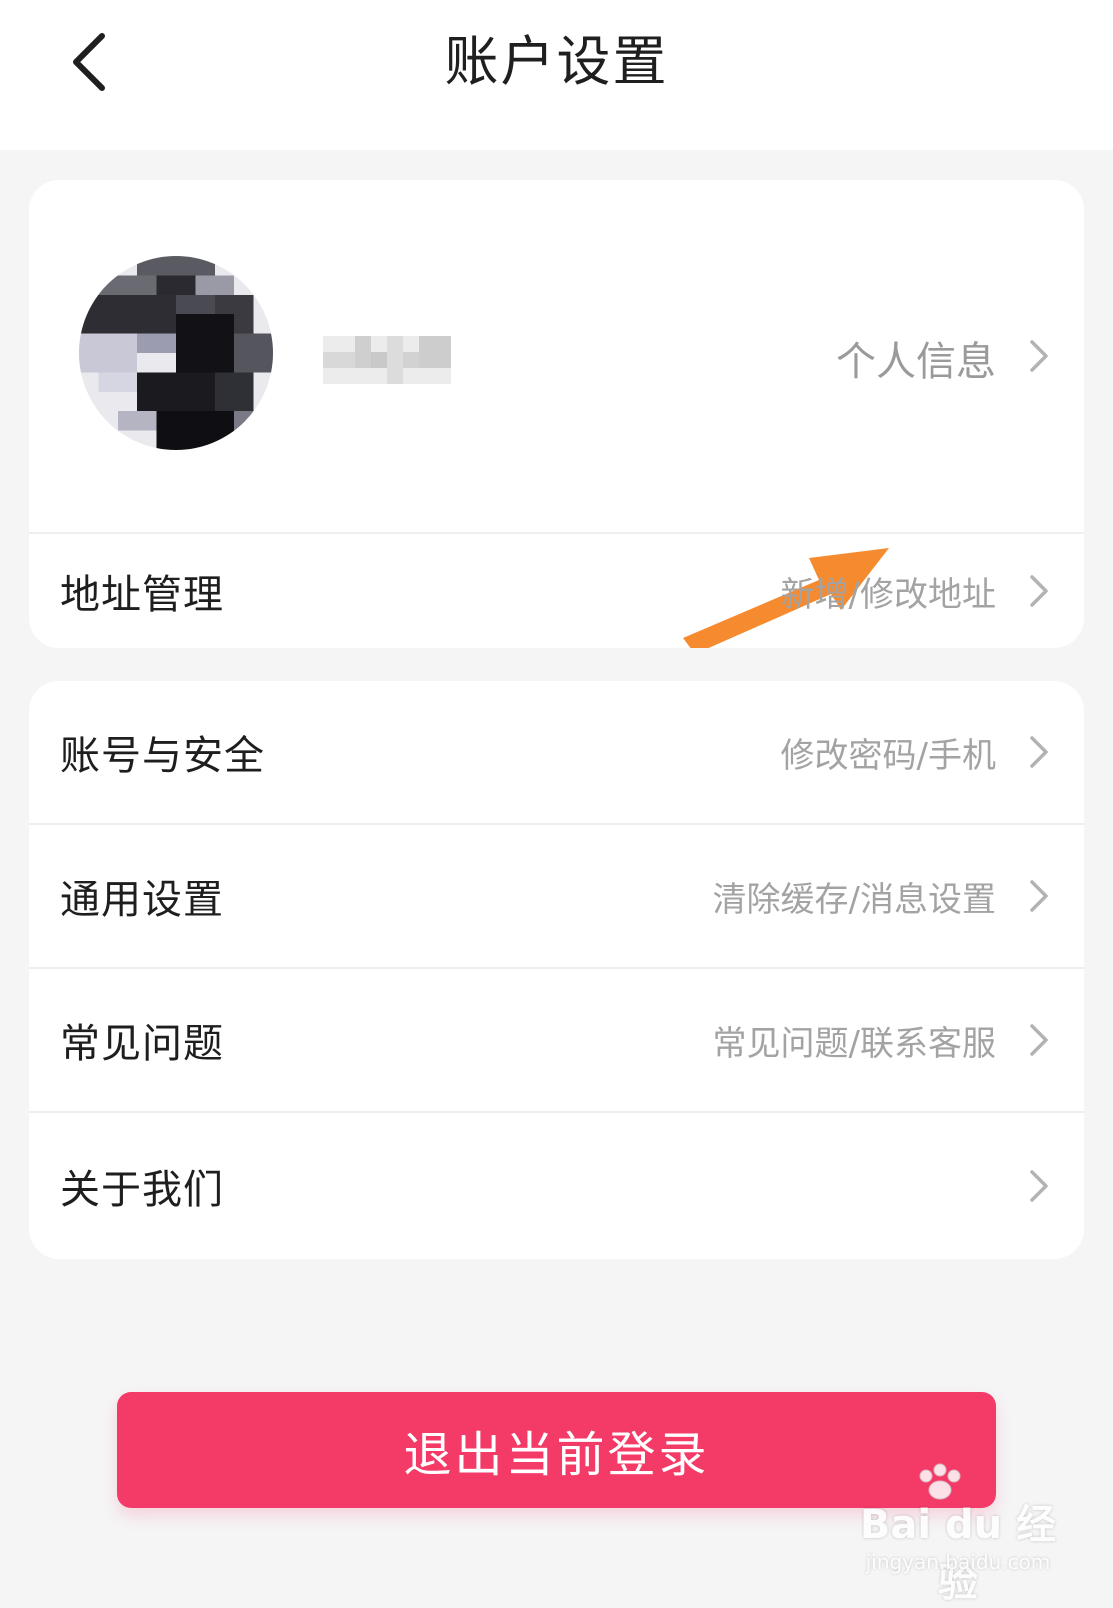 The image size is (1113, 1608). I want to click on avatar, so click(176, 353).